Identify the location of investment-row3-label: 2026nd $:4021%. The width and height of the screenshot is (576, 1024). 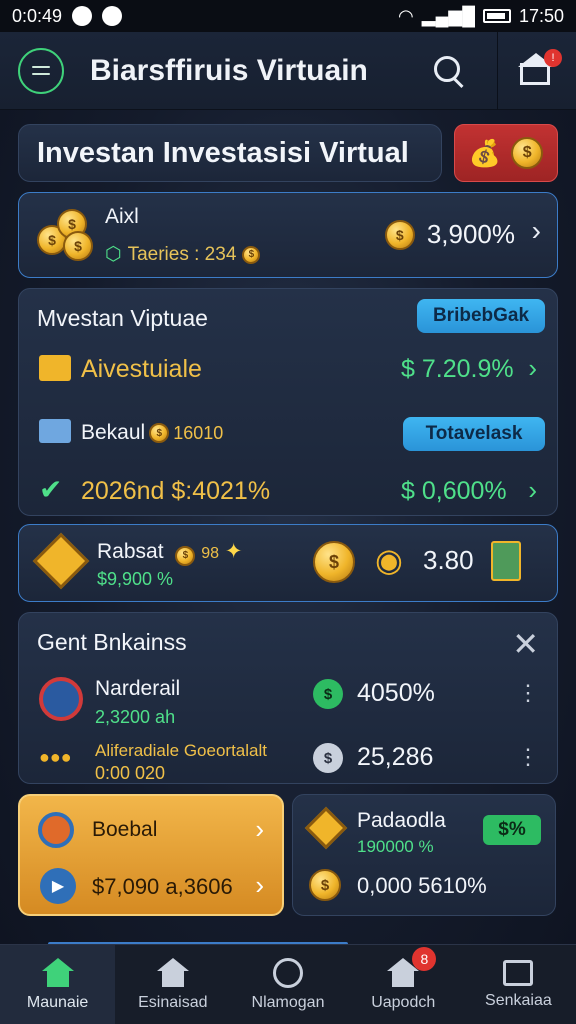
(176, 491).